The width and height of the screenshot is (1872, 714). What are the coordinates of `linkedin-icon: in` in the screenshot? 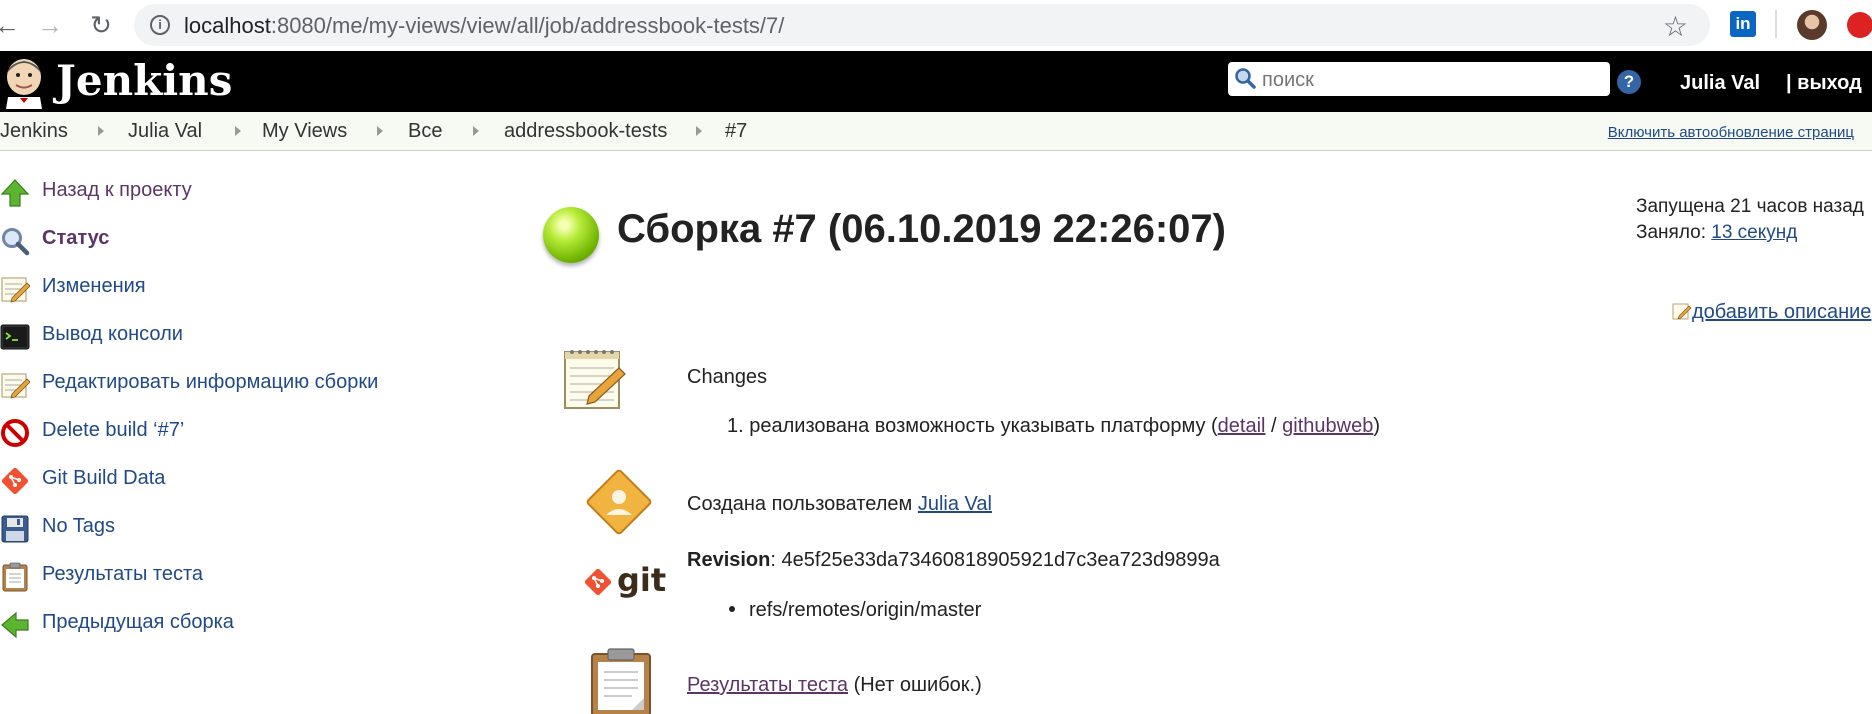 It's located at (1743, 24).